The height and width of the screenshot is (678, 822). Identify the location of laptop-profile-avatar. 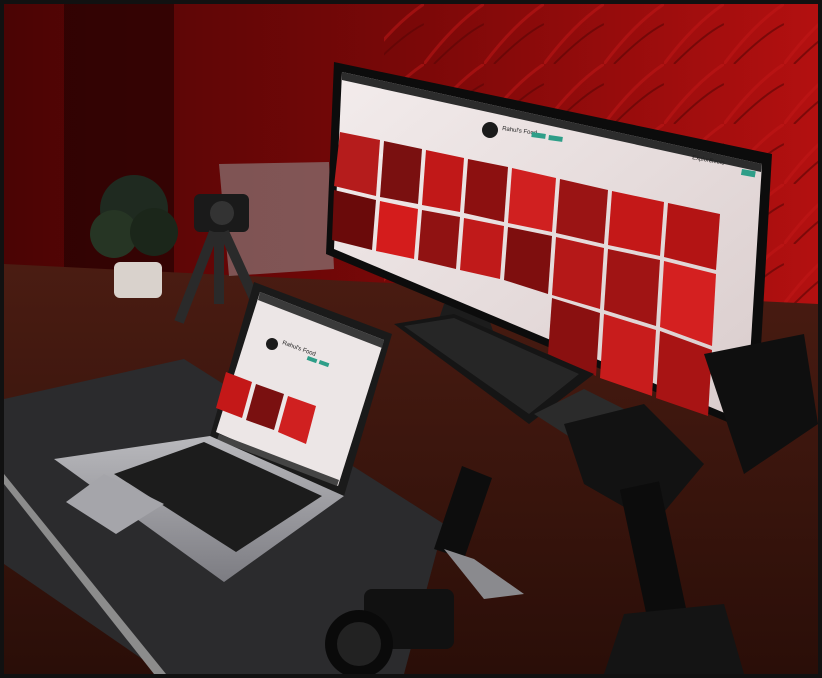
(272, 344).